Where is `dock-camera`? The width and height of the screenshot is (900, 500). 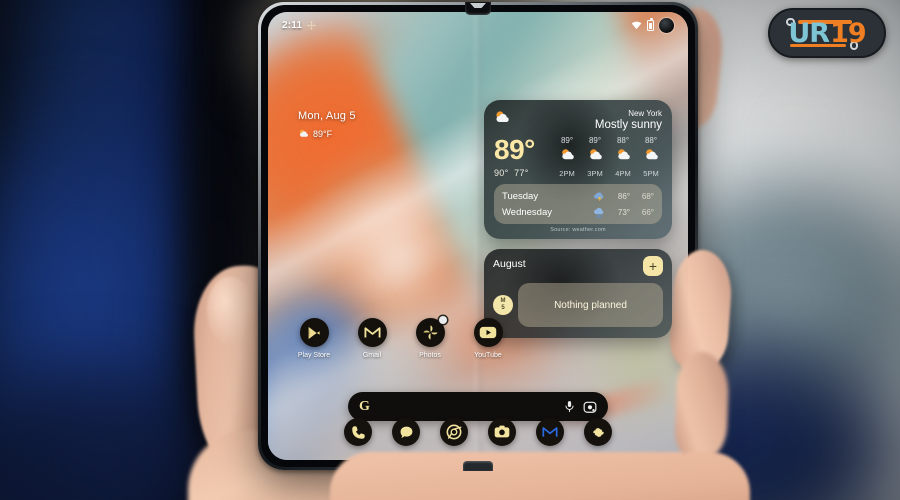 dock-camera is located at coordinates (502, 432).